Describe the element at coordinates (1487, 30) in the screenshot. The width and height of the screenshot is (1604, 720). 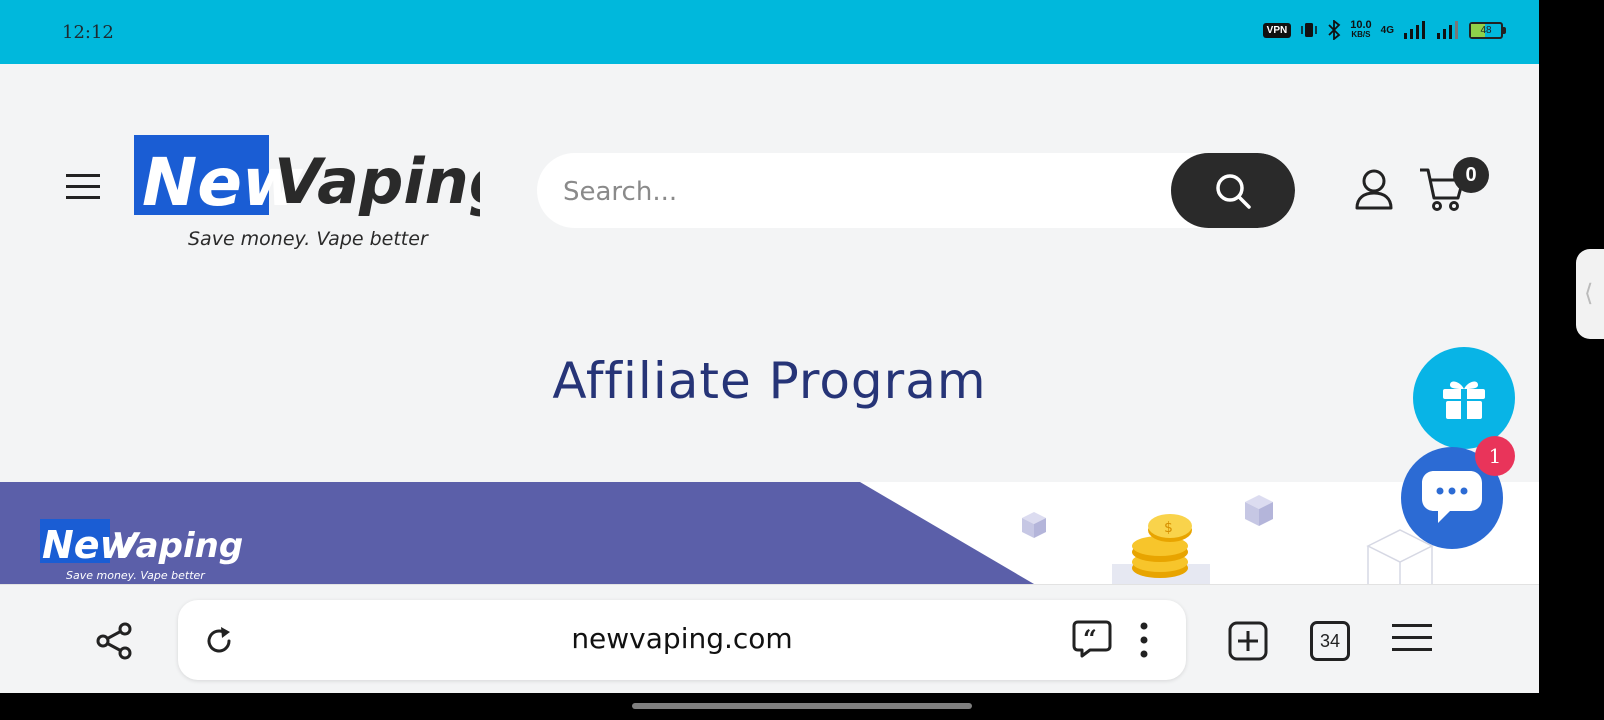
I see `battery-icon: 48` at that location.